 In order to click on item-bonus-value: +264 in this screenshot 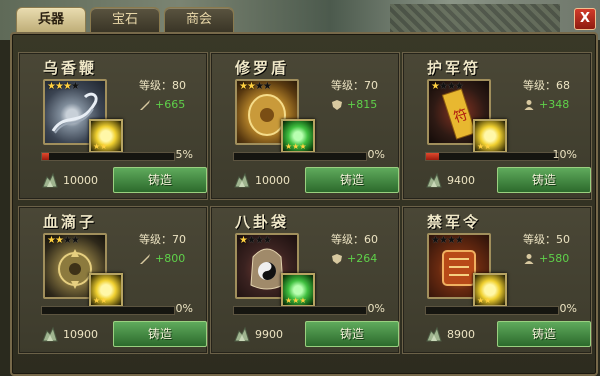, I will do `click(362, 258)`.